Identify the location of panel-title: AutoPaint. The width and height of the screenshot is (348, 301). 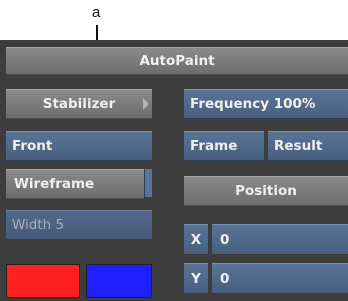
(177, 61).